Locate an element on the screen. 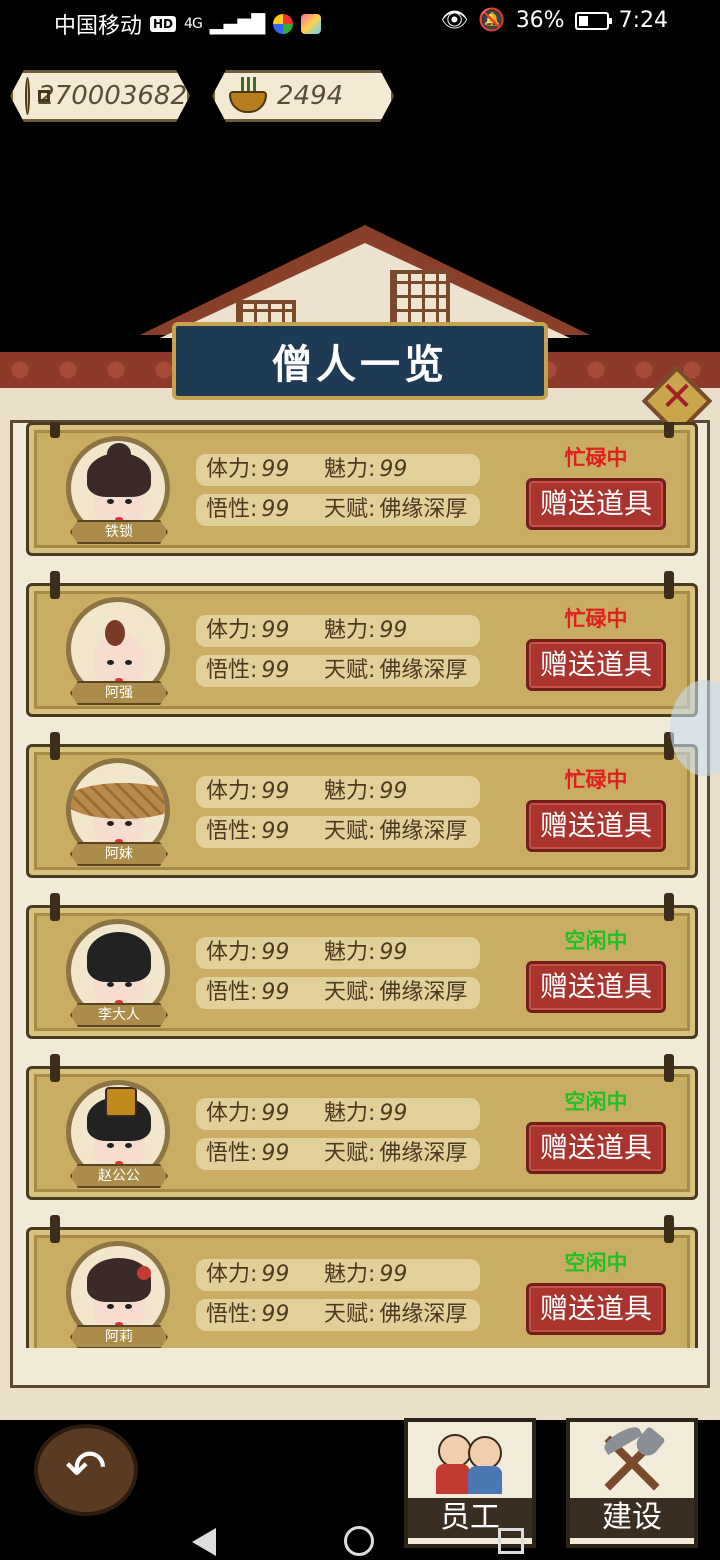 The image size is (720, 1560). incense-counter: 2494 is located at coordinates (303, 96).